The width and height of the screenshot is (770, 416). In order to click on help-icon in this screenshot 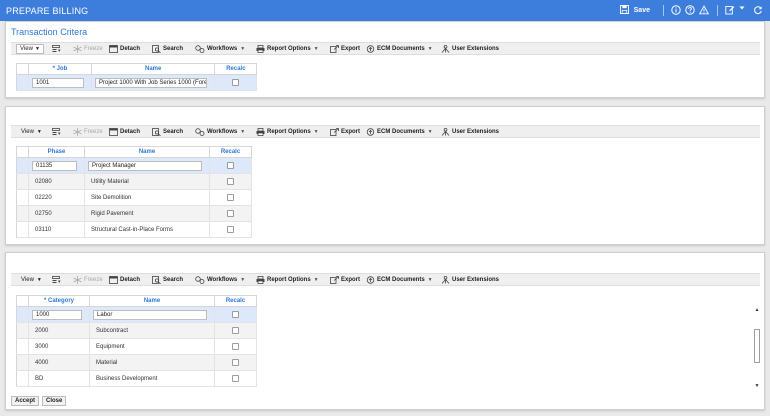, I will do `click(690, 10)`.